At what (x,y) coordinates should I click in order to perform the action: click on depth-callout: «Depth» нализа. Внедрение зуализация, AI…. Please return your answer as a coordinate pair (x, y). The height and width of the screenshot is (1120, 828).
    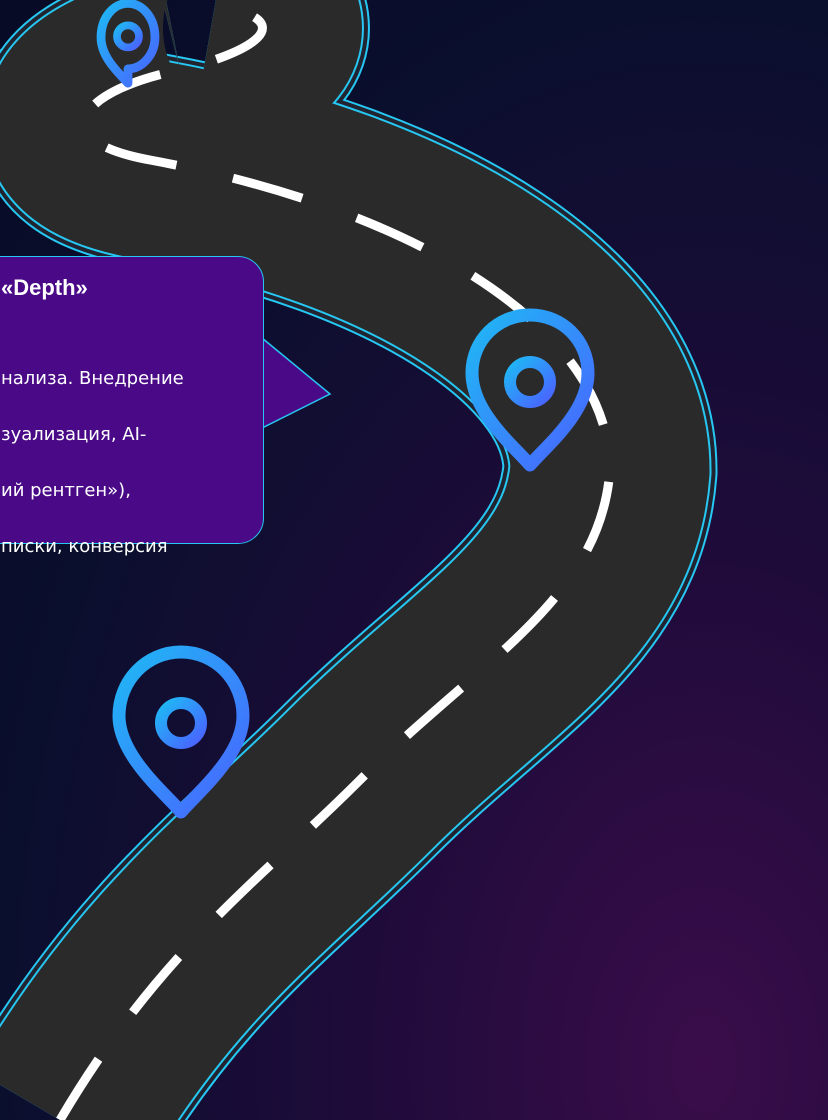
    Looking at the image, I should click on (132, 406).